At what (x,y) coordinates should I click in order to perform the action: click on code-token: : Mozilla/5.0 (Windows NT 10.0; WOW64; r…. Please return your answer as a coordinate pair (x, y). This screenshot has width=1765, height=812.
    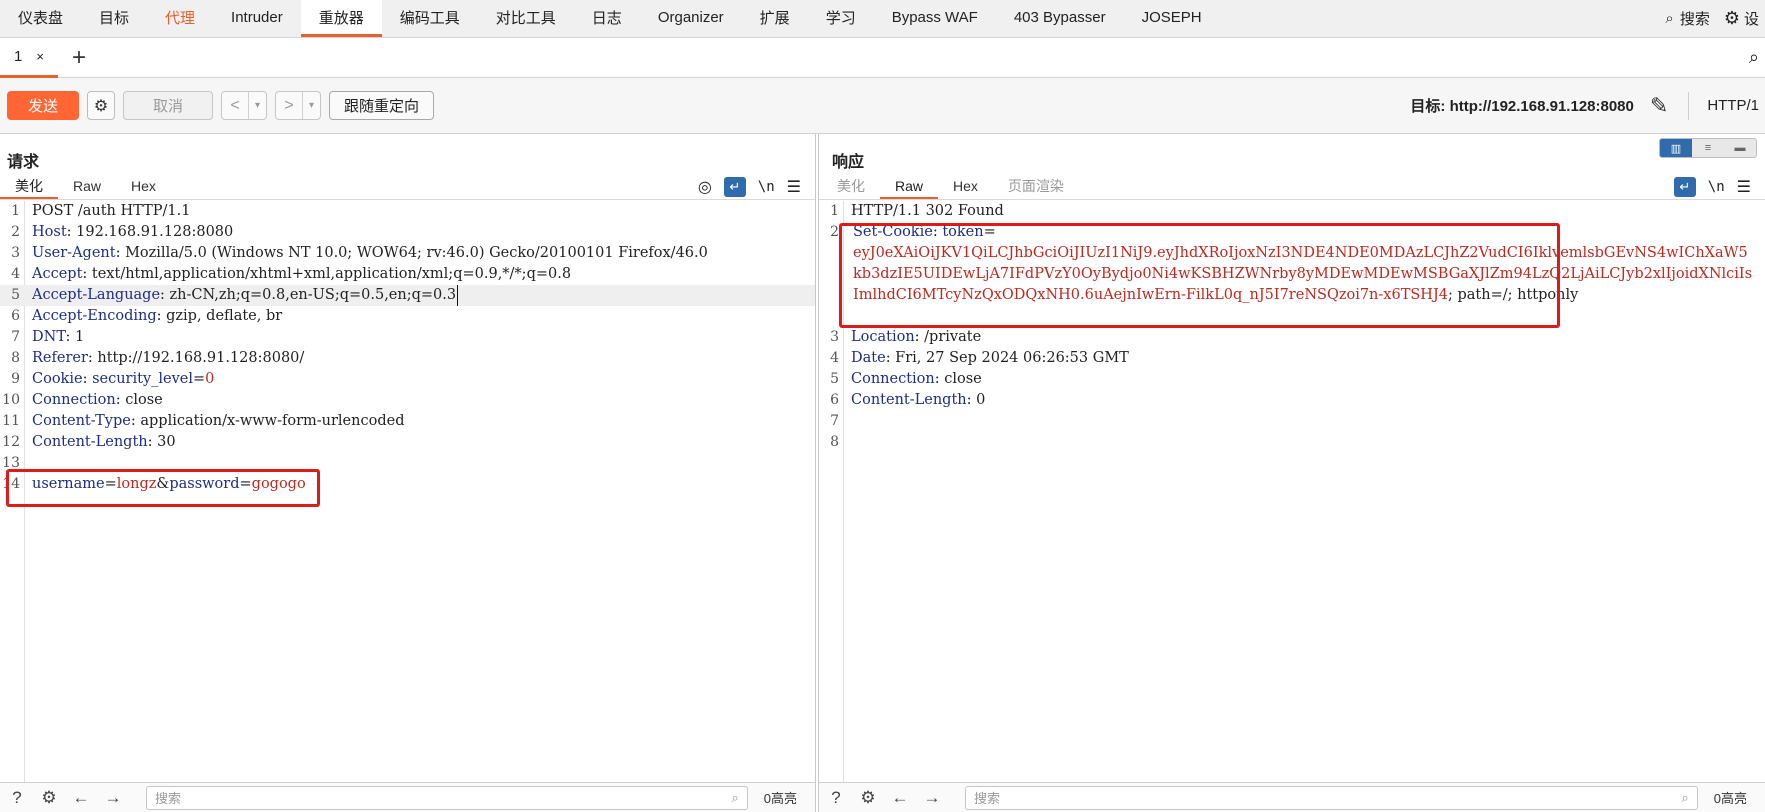
    Looking at the image, I should click on (411, 253).